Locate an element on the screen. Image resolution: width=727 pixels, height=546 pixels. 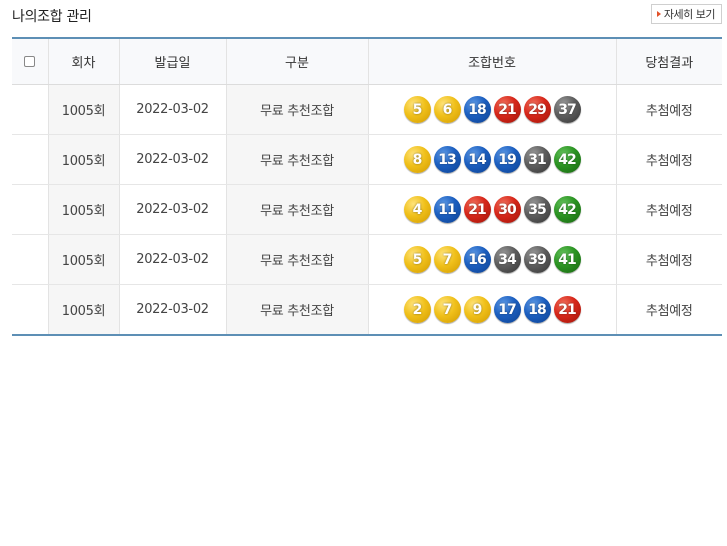
column-header-type: 구분 is located at coordinates (297, 61).